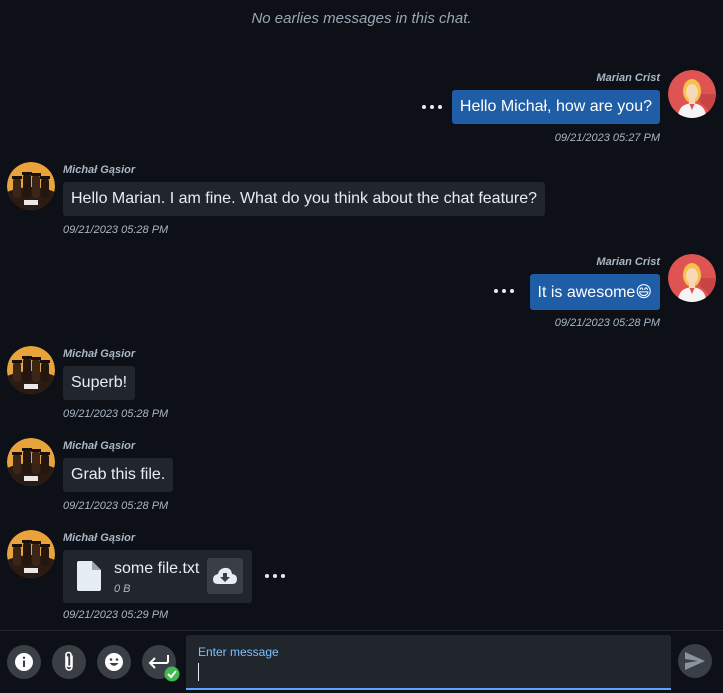  Describe the element at coordinates (116, 615) in the screenshot. I see `message-timestamp: 09/21/2023 05:29 PM` at that location.